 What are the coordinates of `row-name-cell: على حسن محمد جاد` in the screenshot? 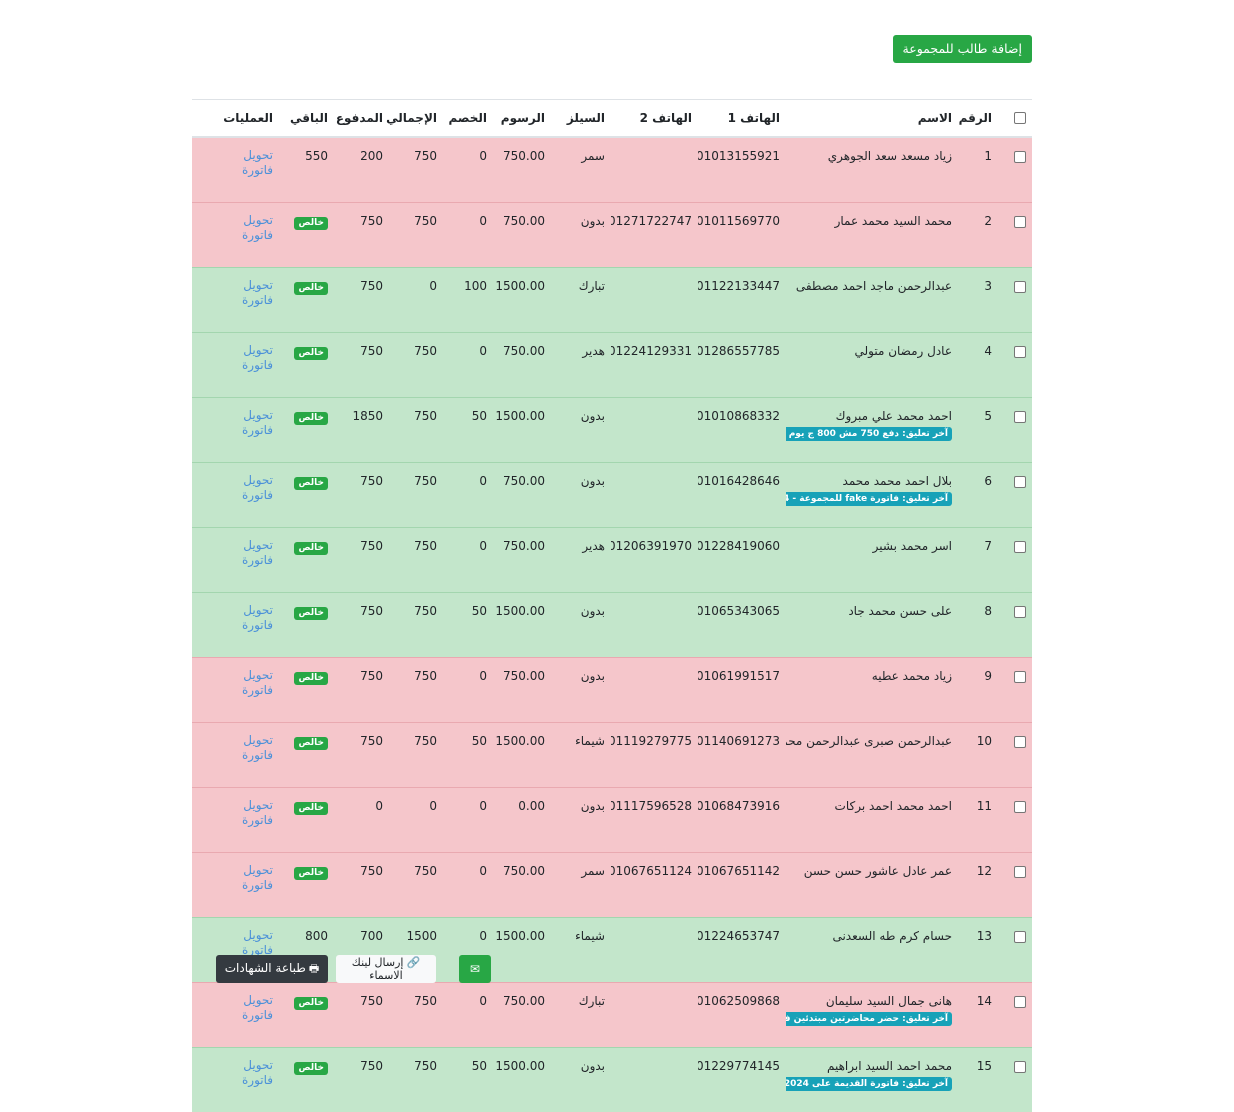 It's located at (872, 625).